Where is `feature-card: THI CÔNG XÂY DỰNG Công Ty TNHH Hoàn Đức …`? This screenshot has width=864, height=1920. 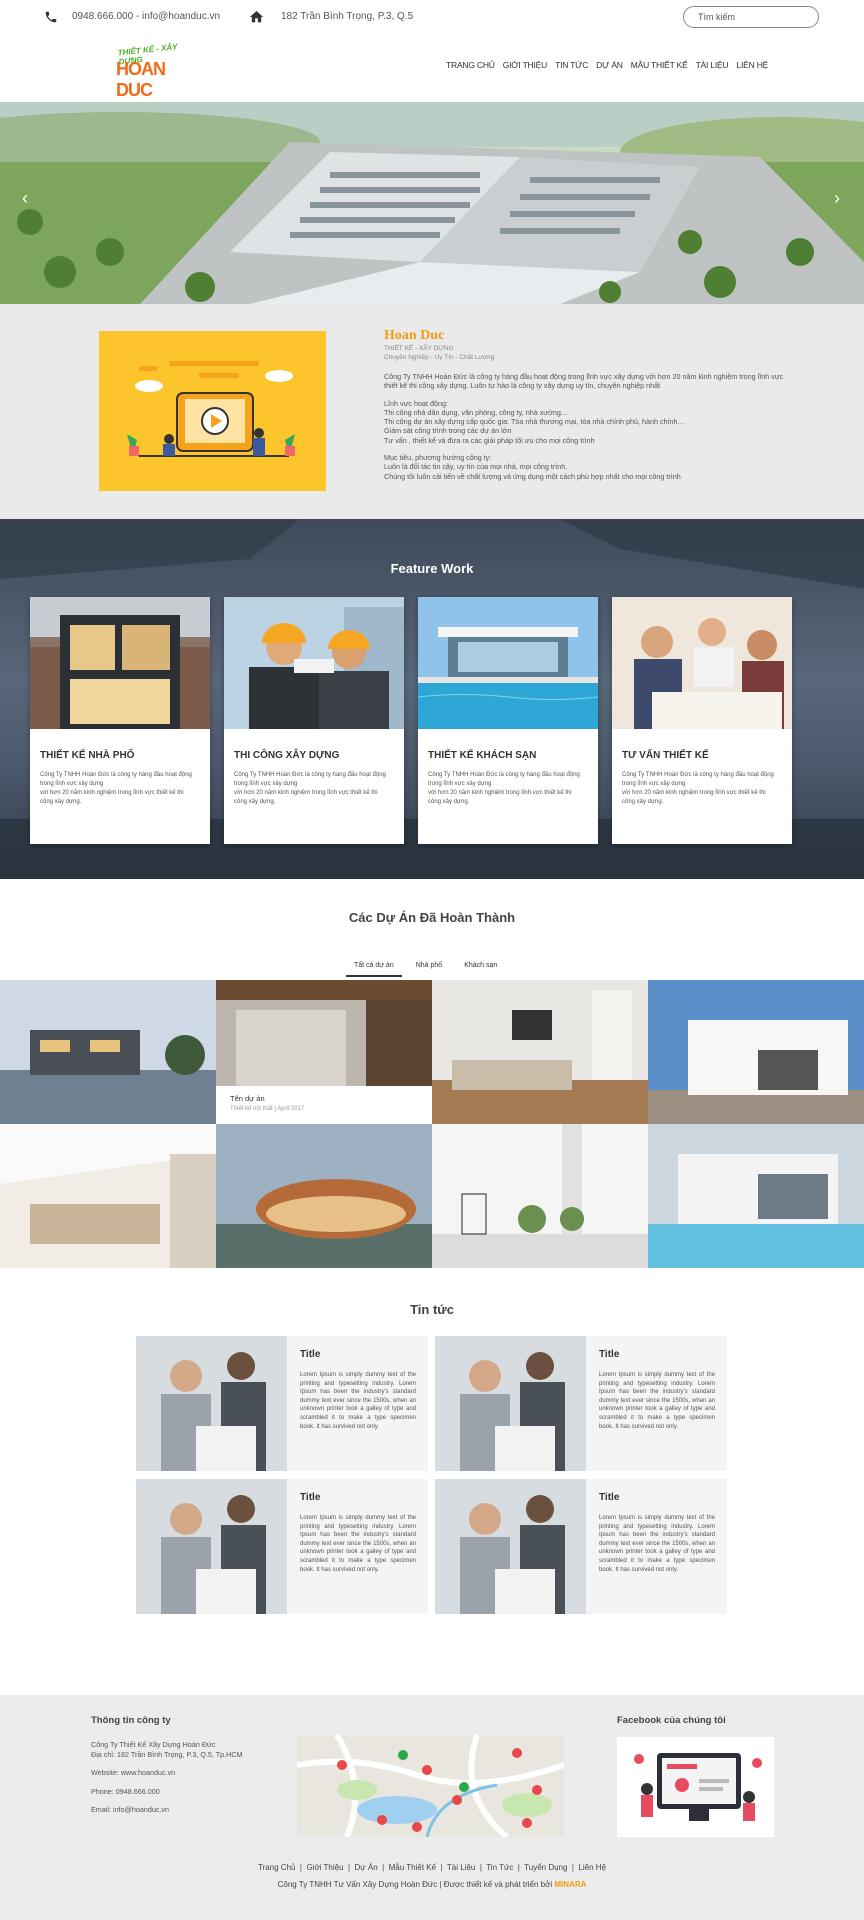 feature-card: THI CÔNG XÂY DỰNG Công Ty TNHH Hoàn Đức … is located at coordinates (314, 720).